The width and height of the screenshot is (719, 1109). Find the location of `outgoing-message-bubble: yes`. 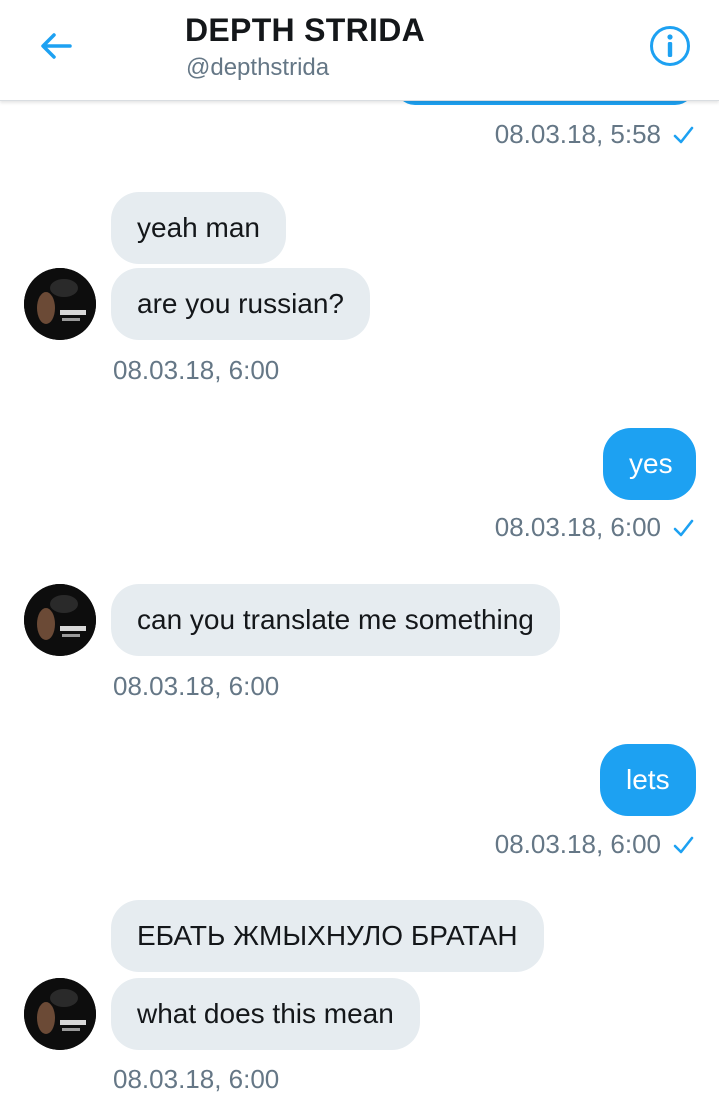

outgoing-message-bubble: yes is located at coordinates (649, 464).